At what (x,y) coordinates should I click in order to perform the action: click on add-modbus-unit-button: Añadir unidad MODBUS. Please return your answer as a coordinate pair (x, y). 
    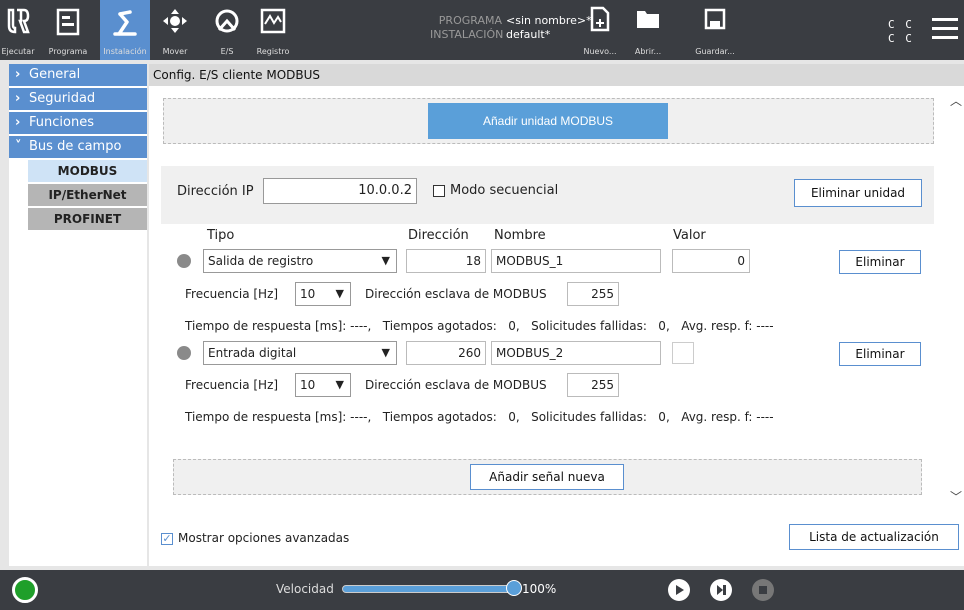
    Looking at the image, I should click on (548, 121).